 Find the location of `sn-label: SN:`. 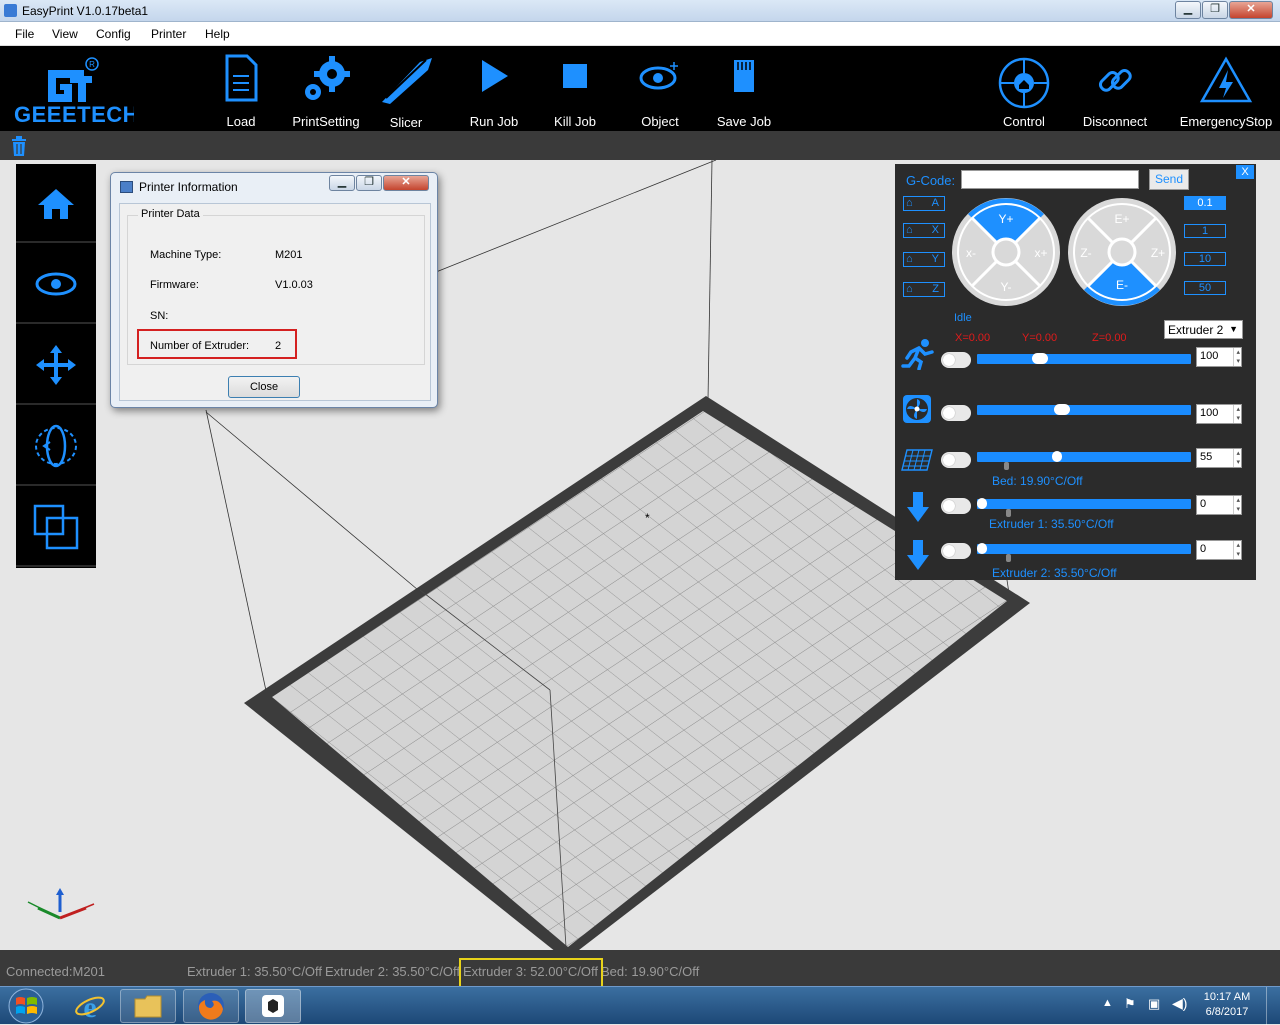

sn-label: SN: is located at coordinates (159, 316).